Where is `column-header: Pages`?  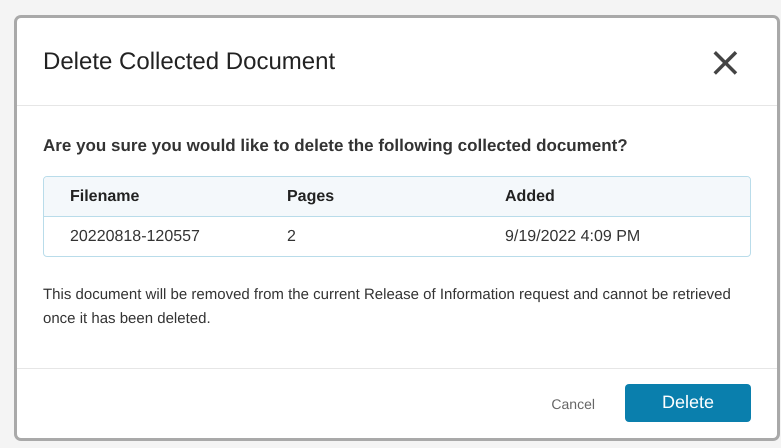
column-header: Pages is located at coordinates (311, 197).